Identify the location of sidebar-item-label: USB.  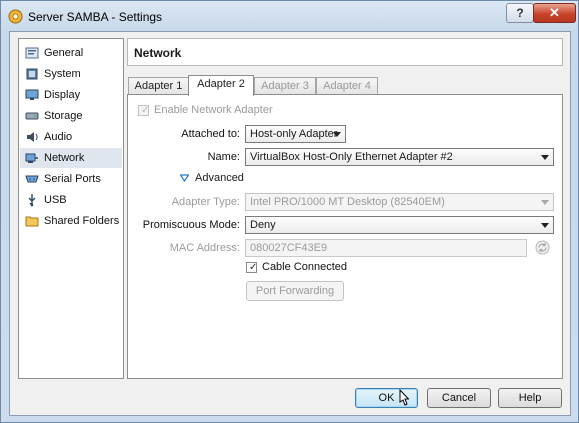
(55, 200).